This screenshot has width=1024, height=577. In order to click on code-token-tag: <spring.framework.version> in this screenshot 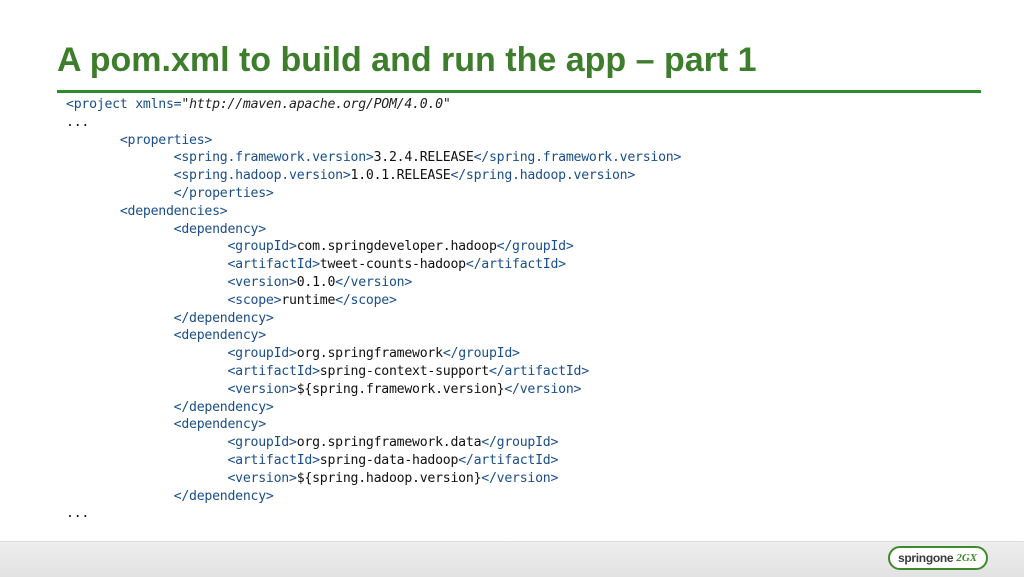, I will do `click(273, 158)`.